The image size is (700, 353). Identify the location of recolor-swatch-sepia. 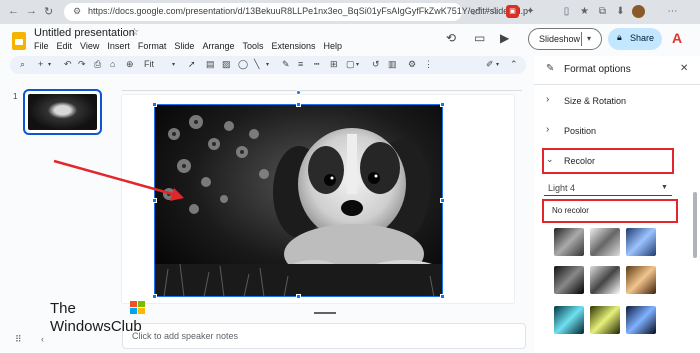
(641, 280).